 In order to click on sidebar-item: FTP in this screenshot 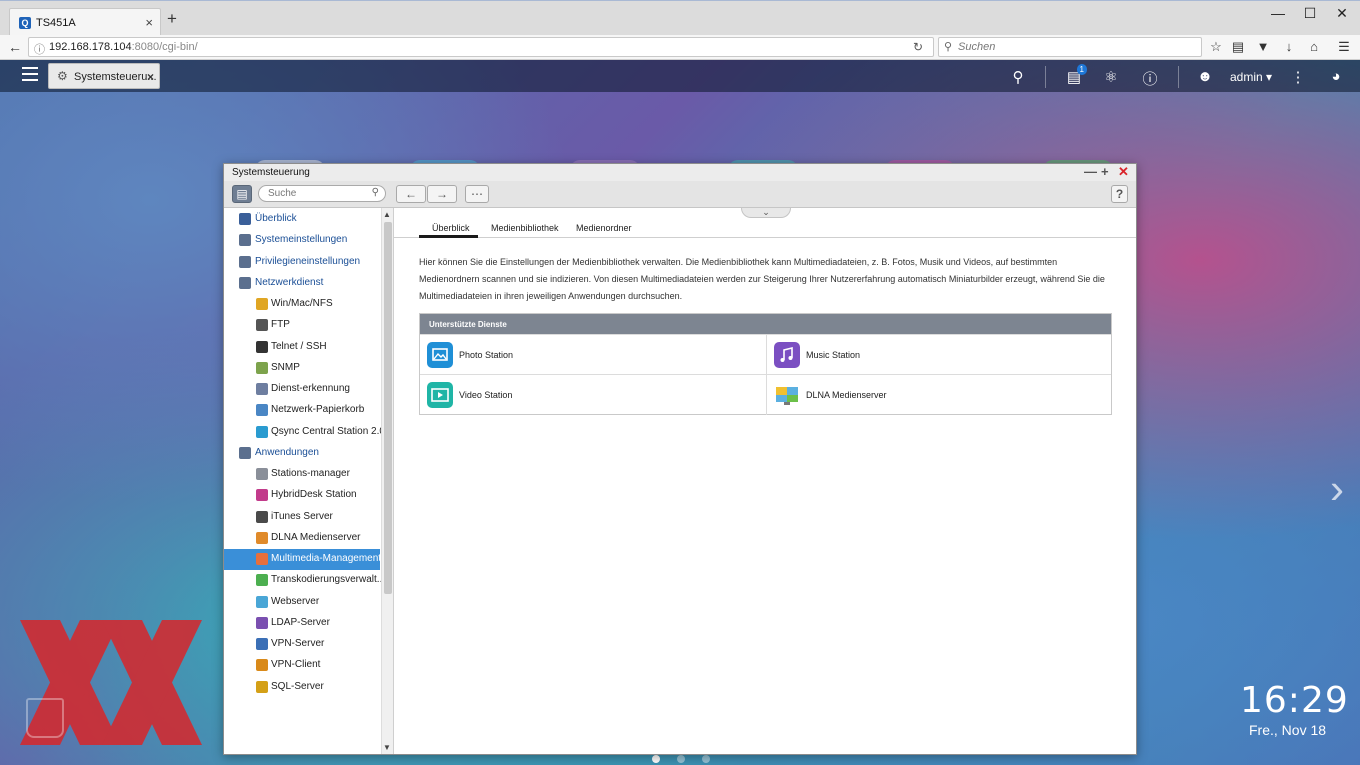, I will do `click(302, 325)`.